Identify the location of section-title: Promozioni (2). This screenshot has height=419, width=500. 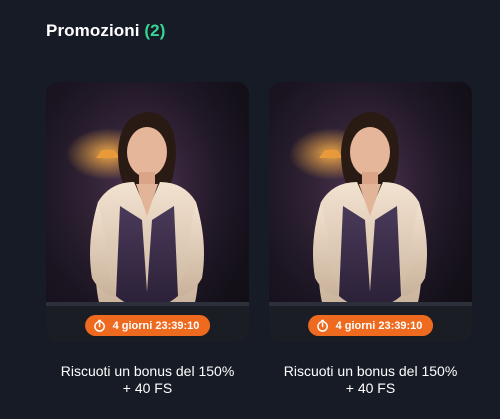
(105, 31).